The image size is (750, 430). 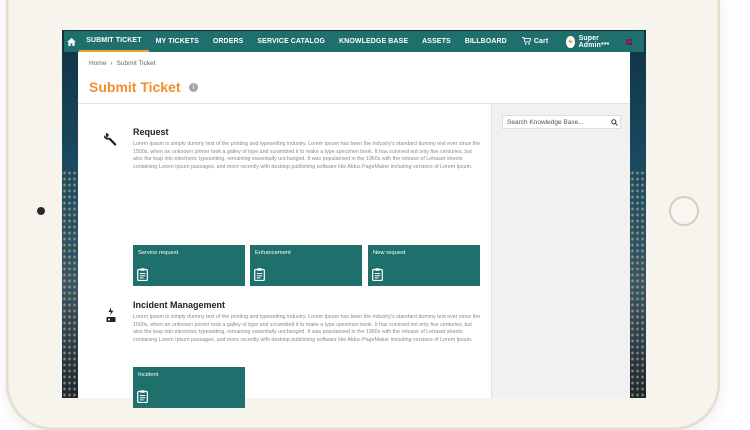 What do you see at coordinates (41, 211) in the screenshot?
I see `camera-dot` at bounding box center [41, 211].